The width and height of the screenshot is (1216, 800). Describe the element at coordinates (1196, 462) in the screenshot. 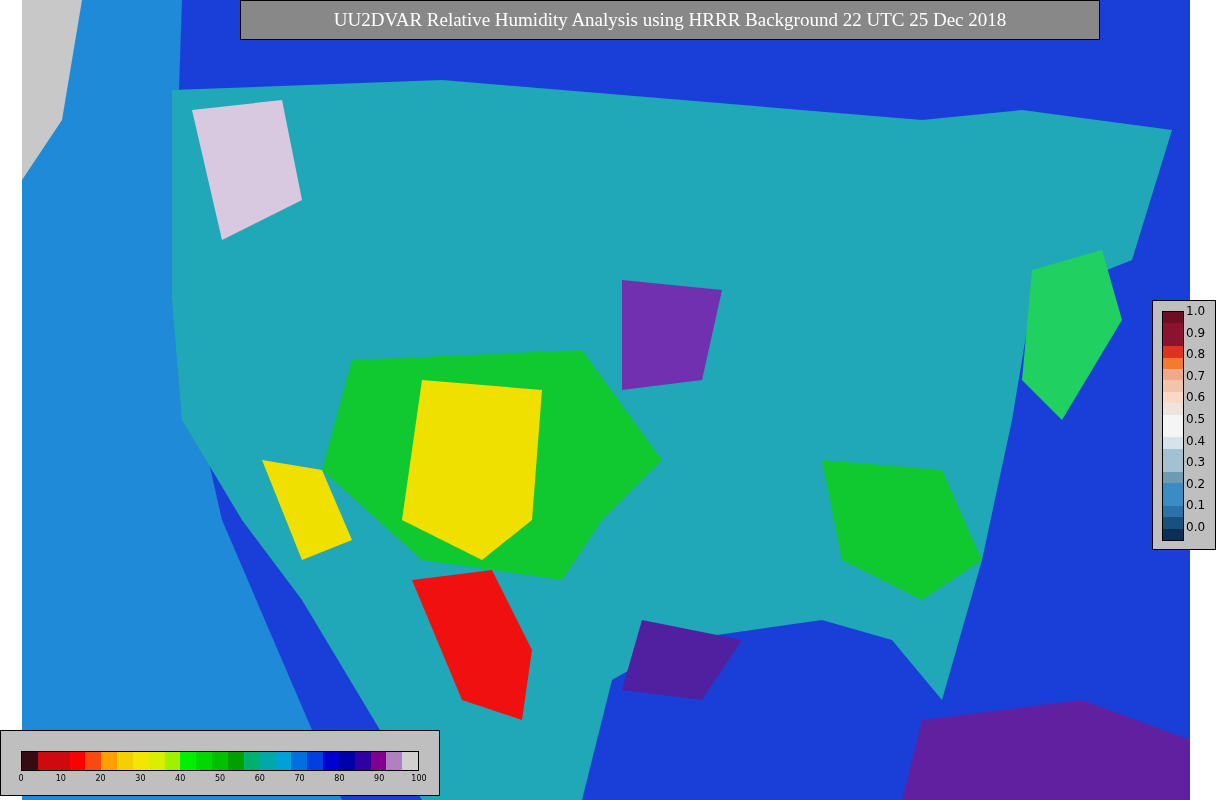

I see `tick-label: 0.3` at that location.